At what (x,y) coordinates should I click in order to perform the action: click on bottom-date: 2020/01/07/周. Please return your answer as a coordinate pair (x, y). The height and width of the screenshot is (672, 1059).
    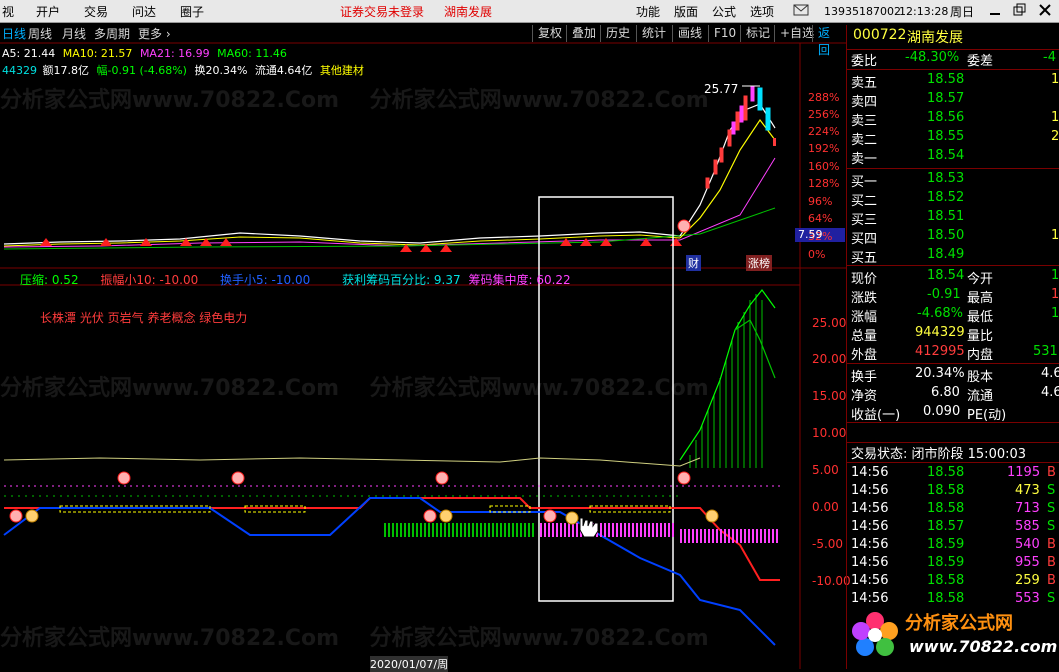
    Looking at the image, I should click on (409, 664).